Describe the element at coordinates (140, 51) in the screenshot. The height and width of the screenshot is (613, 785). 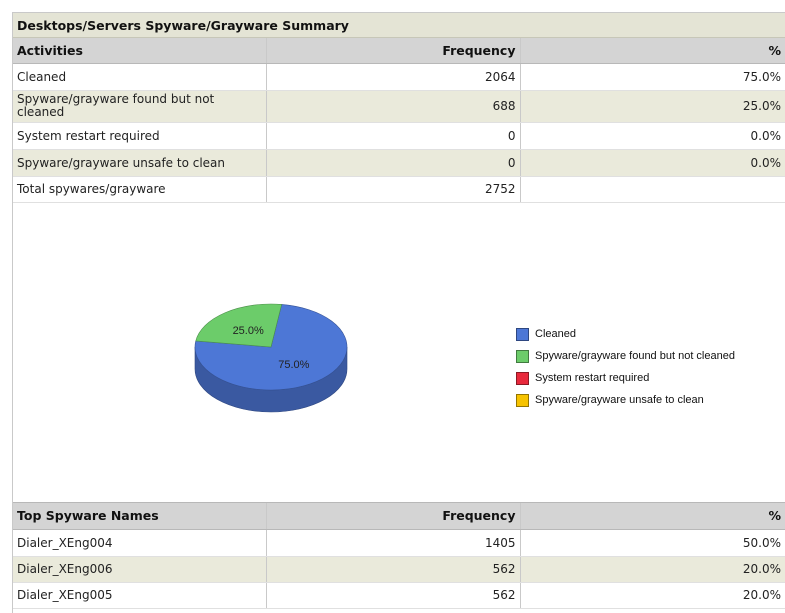
I see `column-header-activities: Activities` at that location.